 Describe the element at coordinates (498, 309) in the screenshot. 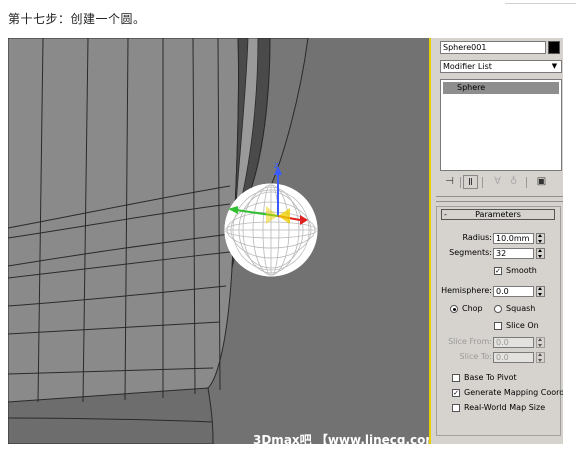

I see `squash-radio` at that location.